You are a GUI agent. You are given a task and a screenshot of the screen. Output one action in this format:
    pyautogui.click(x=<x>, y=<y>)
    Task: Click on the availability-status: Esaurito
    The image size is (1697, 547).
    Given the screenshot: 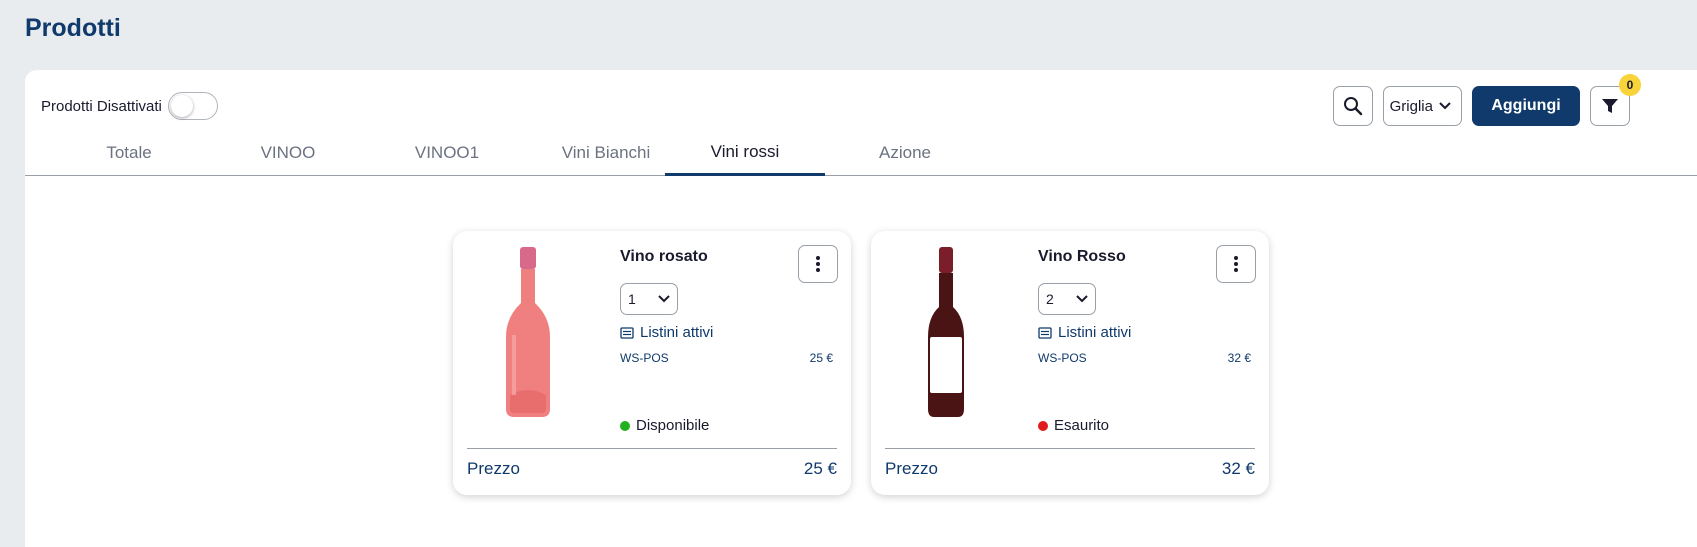 What is the action you would take?
    pyautogui.click(x=1073, y=425)
    